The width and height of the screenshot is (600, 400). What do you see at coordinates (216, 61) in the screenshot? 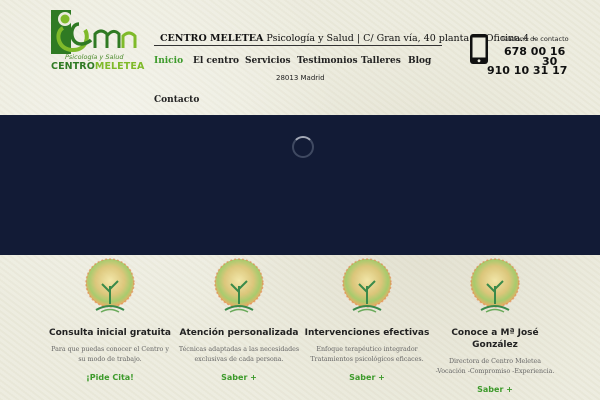
I see `nav-item-el-centro: El centro` at bounding box center [216, 61].